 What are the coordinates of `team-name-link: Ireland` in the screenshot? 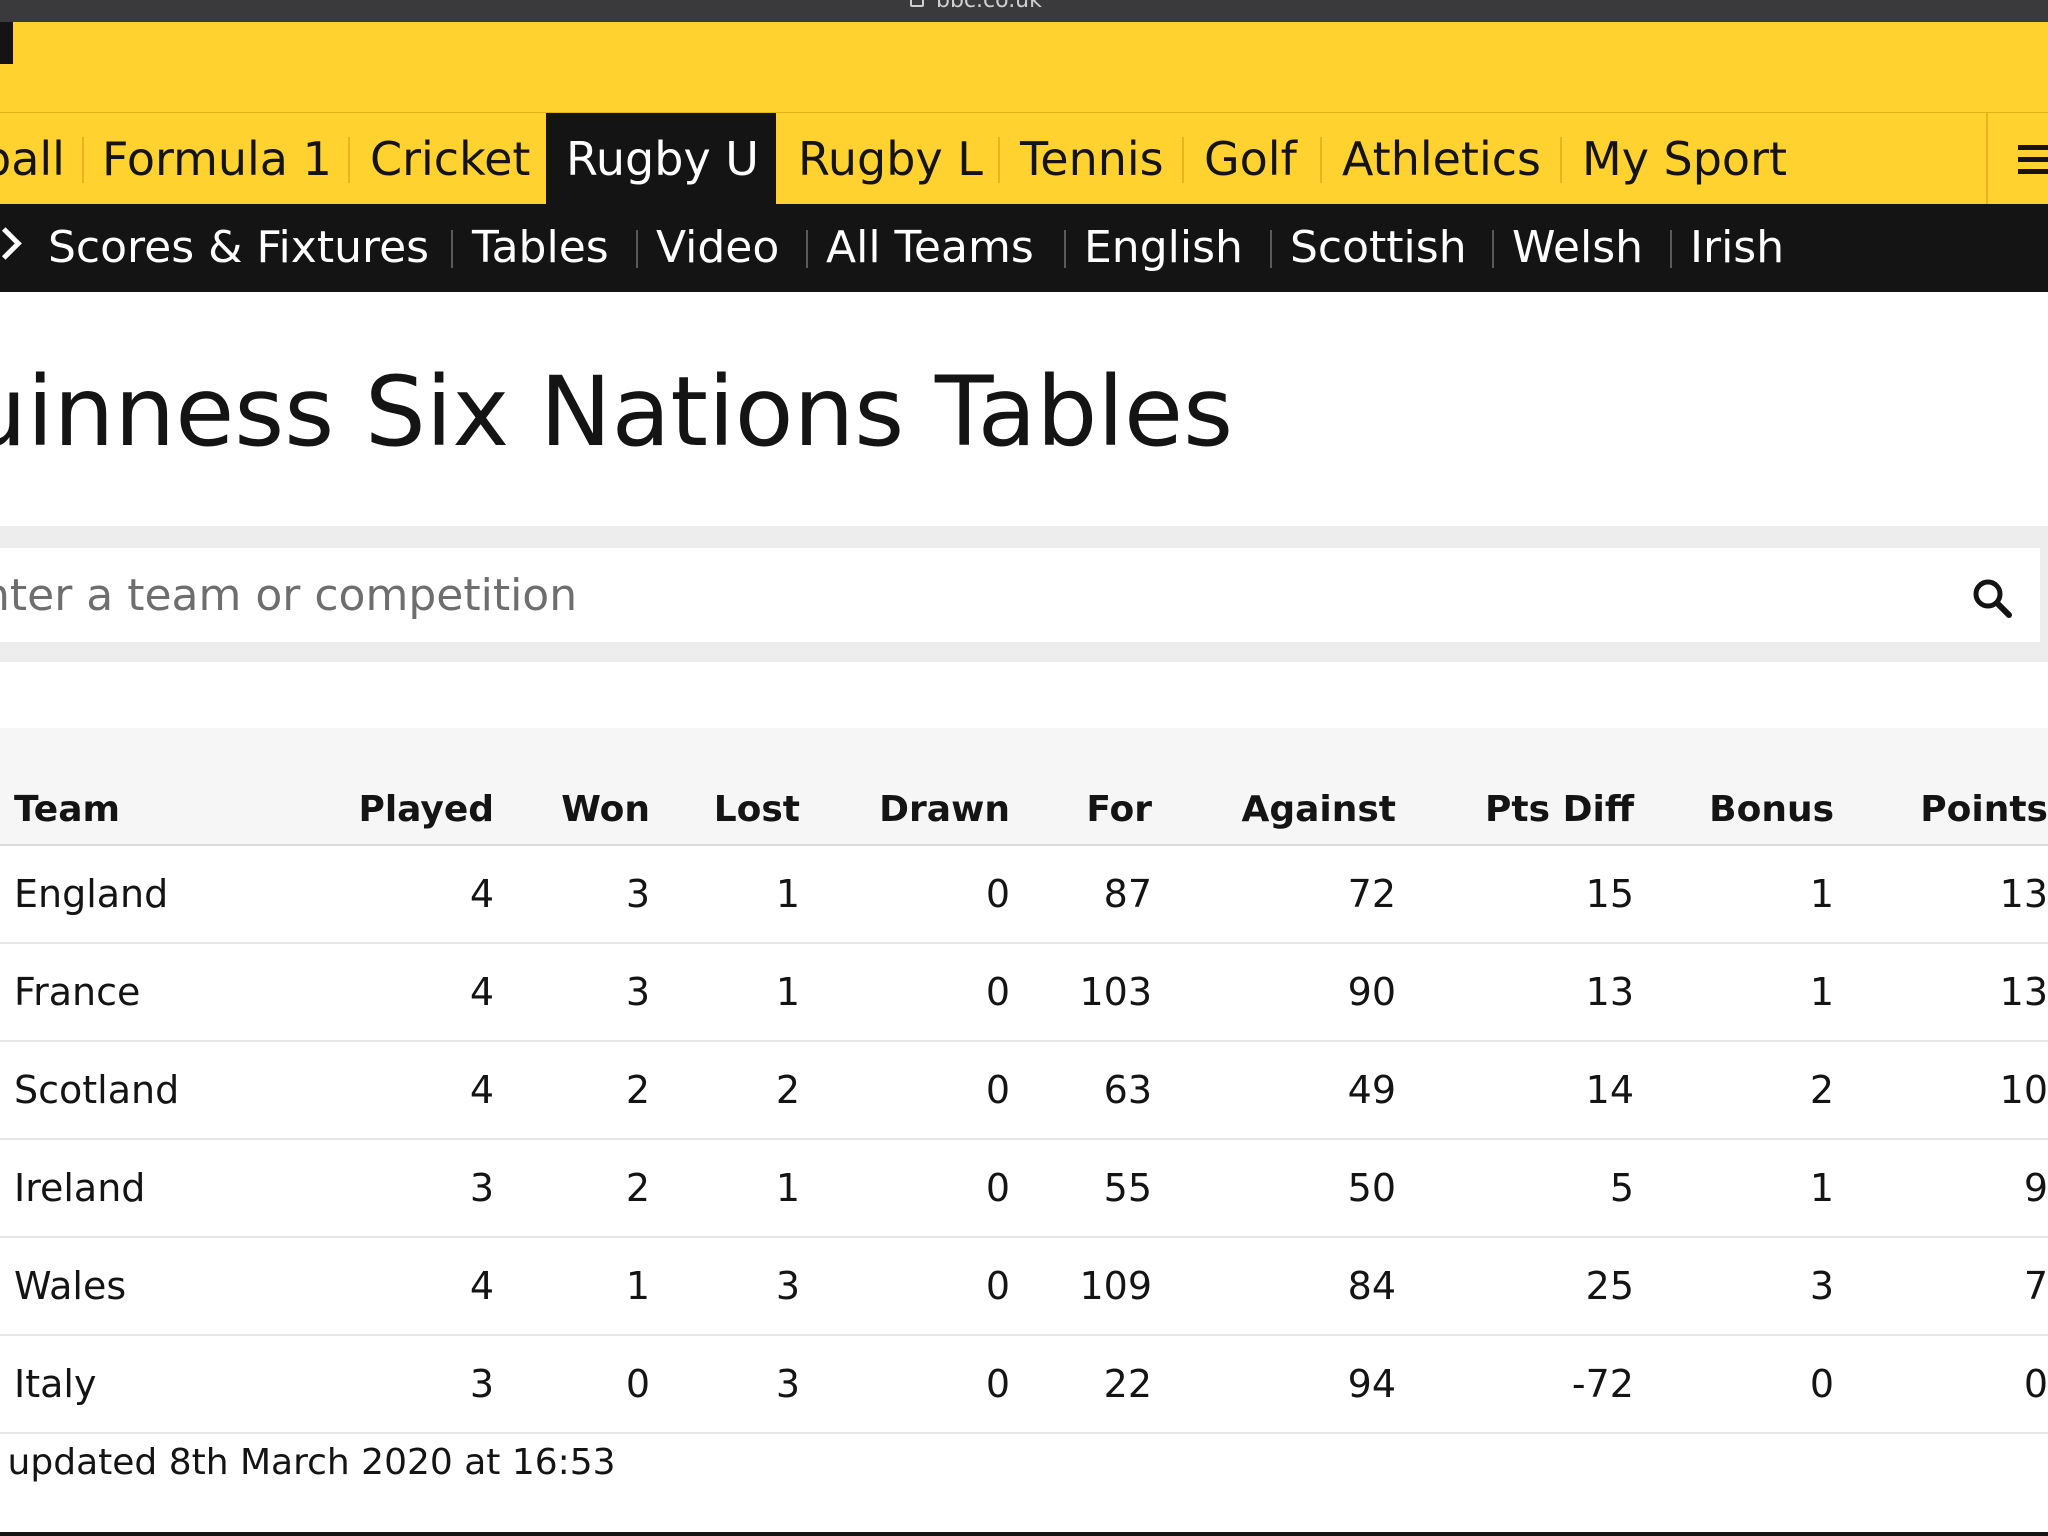 It's located at (141, 1188).